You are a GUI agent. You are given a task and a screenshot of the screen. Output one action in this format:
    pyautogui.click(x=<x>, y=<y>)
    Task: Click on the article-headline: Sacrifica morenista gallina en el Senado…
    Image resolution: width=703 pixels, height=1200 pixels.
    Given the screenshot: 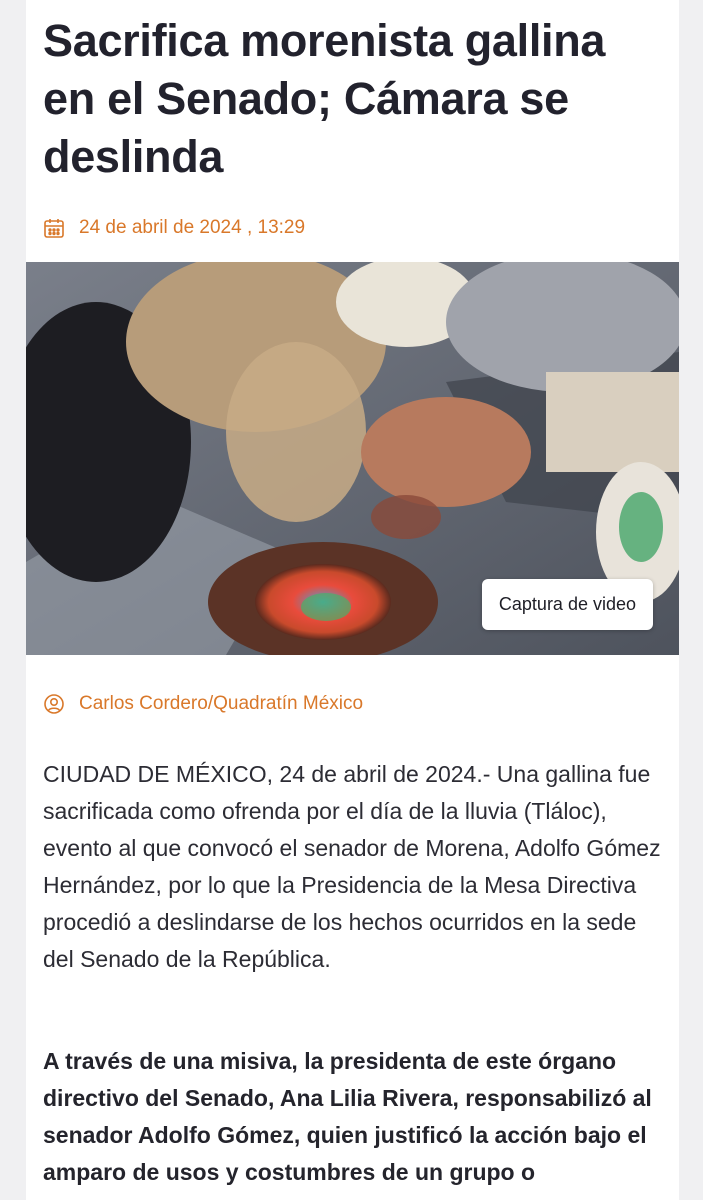 What is the action you would take?
    pyautogui.click(x=324, y=98)
    